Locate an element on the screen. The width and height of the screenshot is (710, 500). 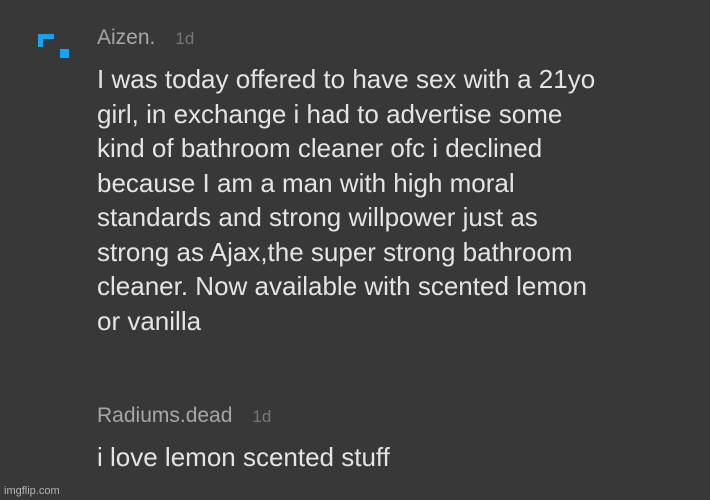
comment-header: Radiums.dead 1d is located at coordinates (184, 419).